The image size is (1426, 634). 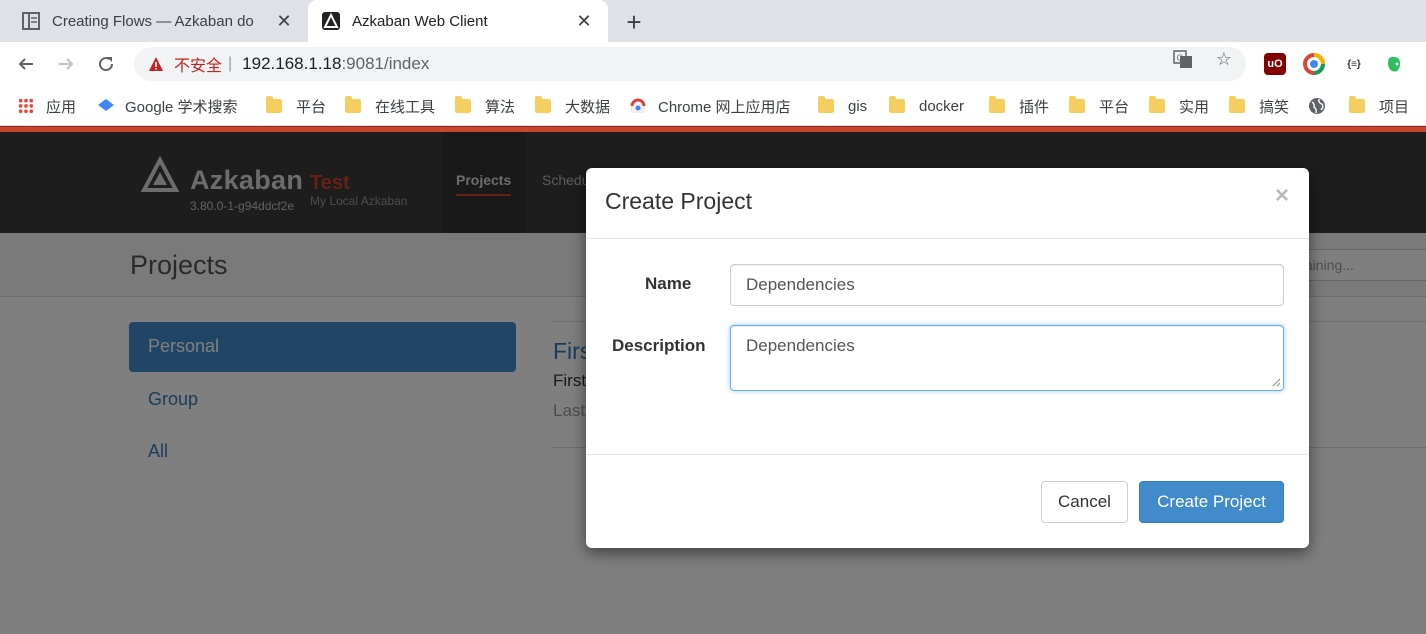 I want to click on json-extension-icon: {≡}, so click(x=1354, y=64).